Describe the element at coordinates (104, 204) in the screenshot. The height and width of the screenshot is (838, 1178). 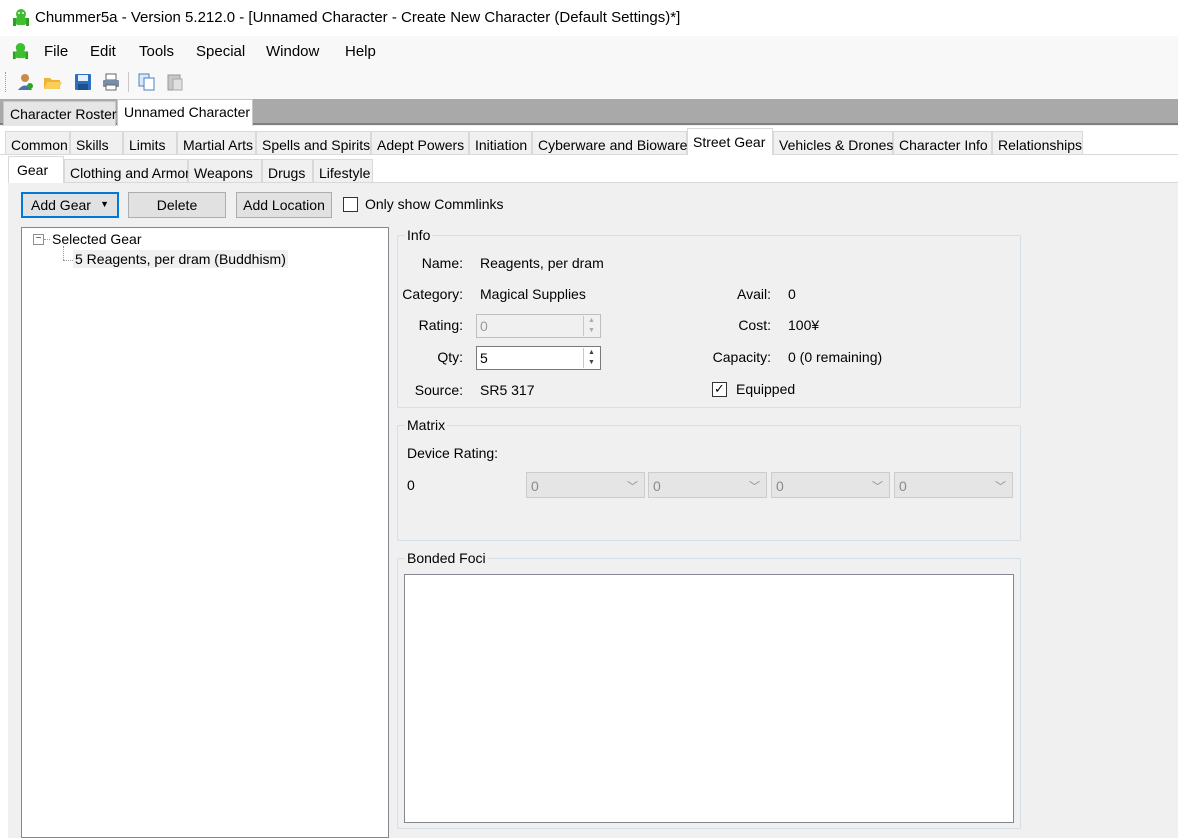
I see `dropdown-arrow-icon: ▼` at that location.